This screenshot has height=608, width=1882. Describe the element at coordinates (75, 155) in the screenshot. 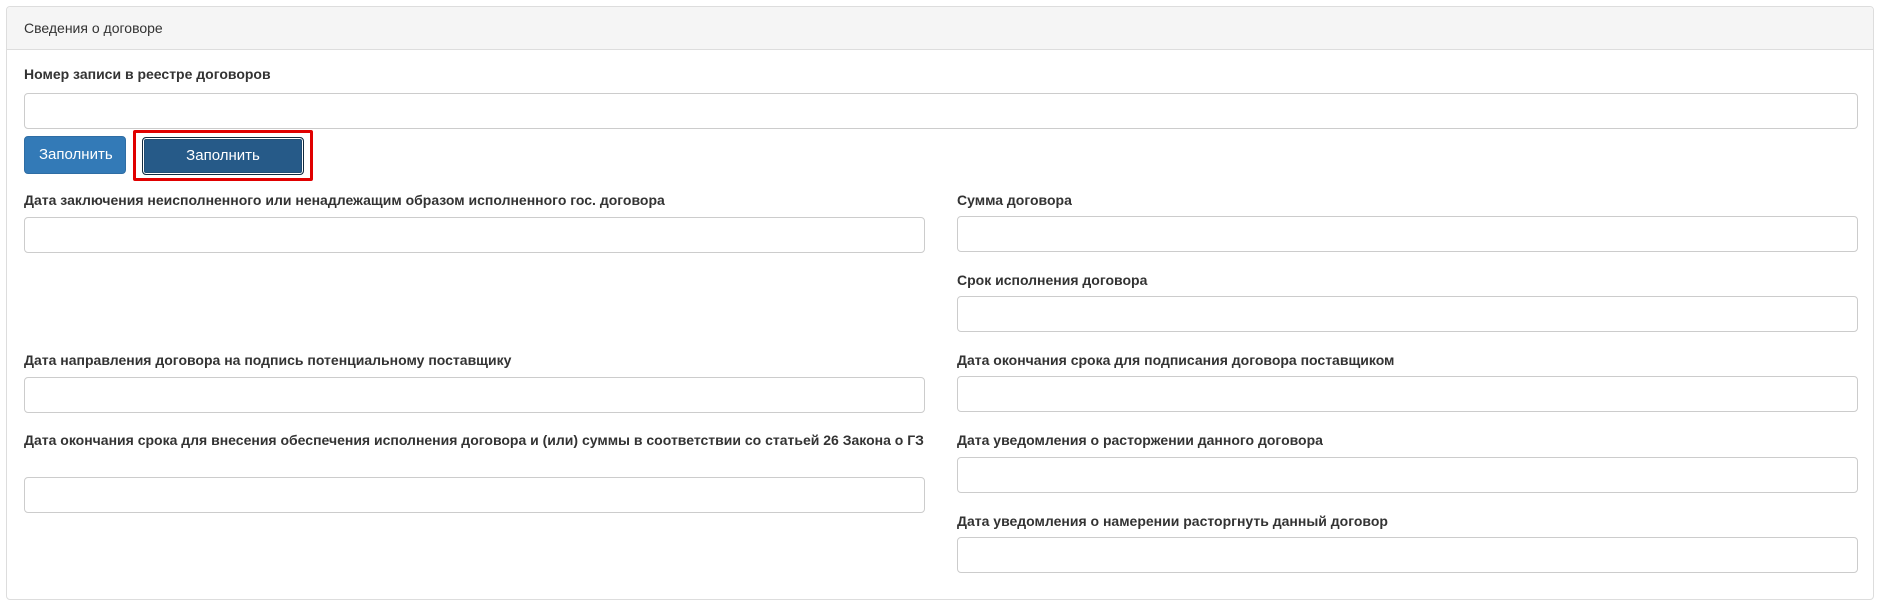

I see `fill-button: Заполнить` at that location.